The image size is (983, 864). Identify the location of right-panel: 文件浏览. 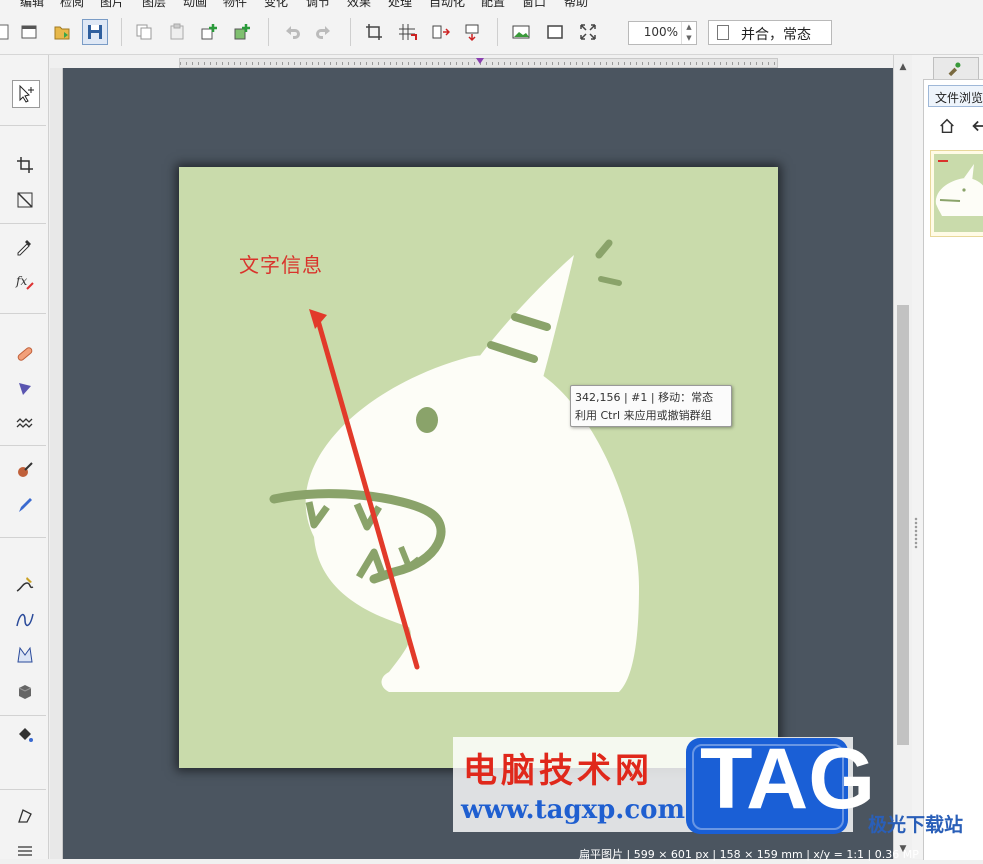
(947, 457).